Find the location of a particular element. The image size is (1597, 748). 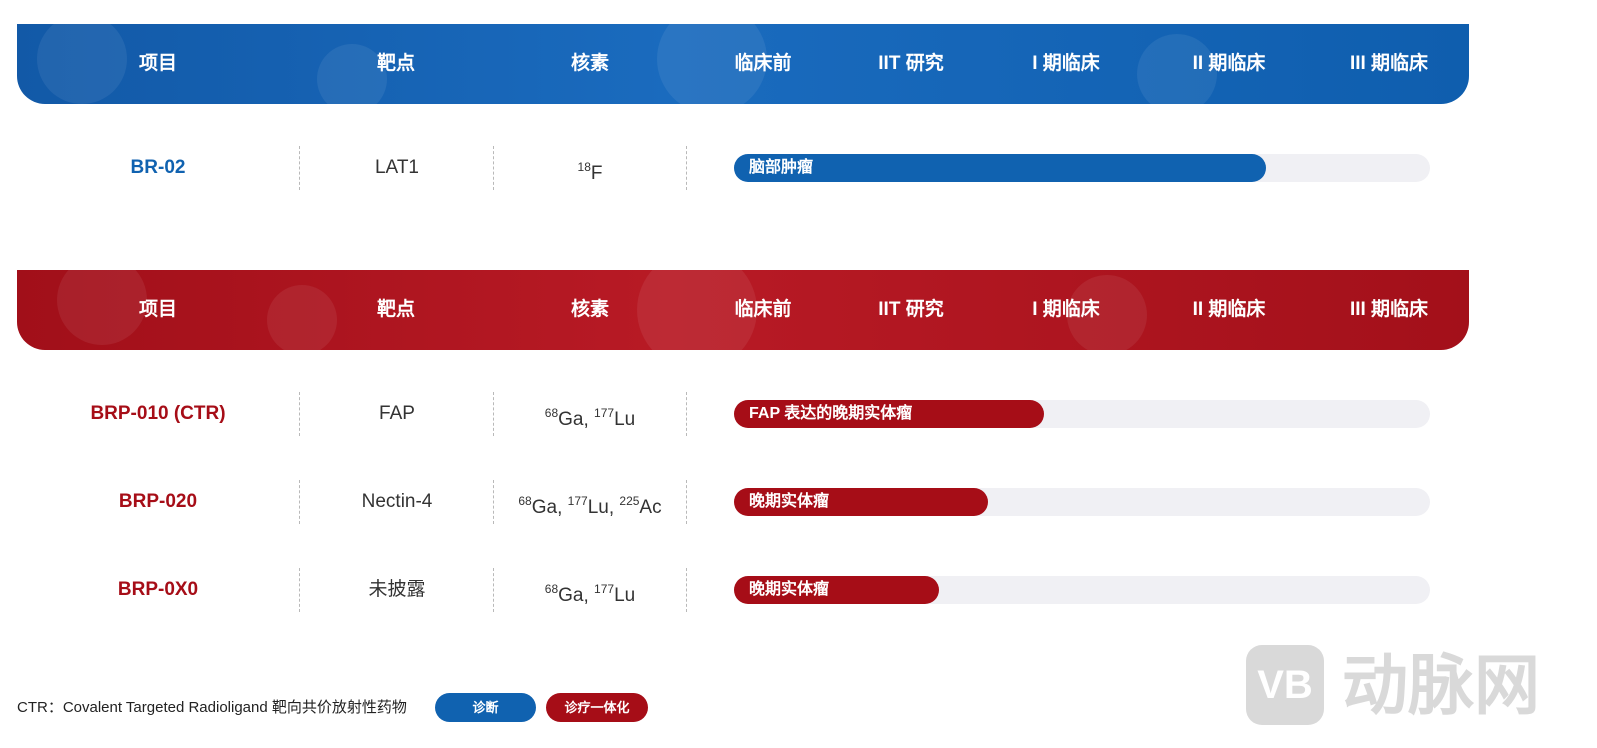

nuclide-list: 18F is located at coordinates (590, 168).